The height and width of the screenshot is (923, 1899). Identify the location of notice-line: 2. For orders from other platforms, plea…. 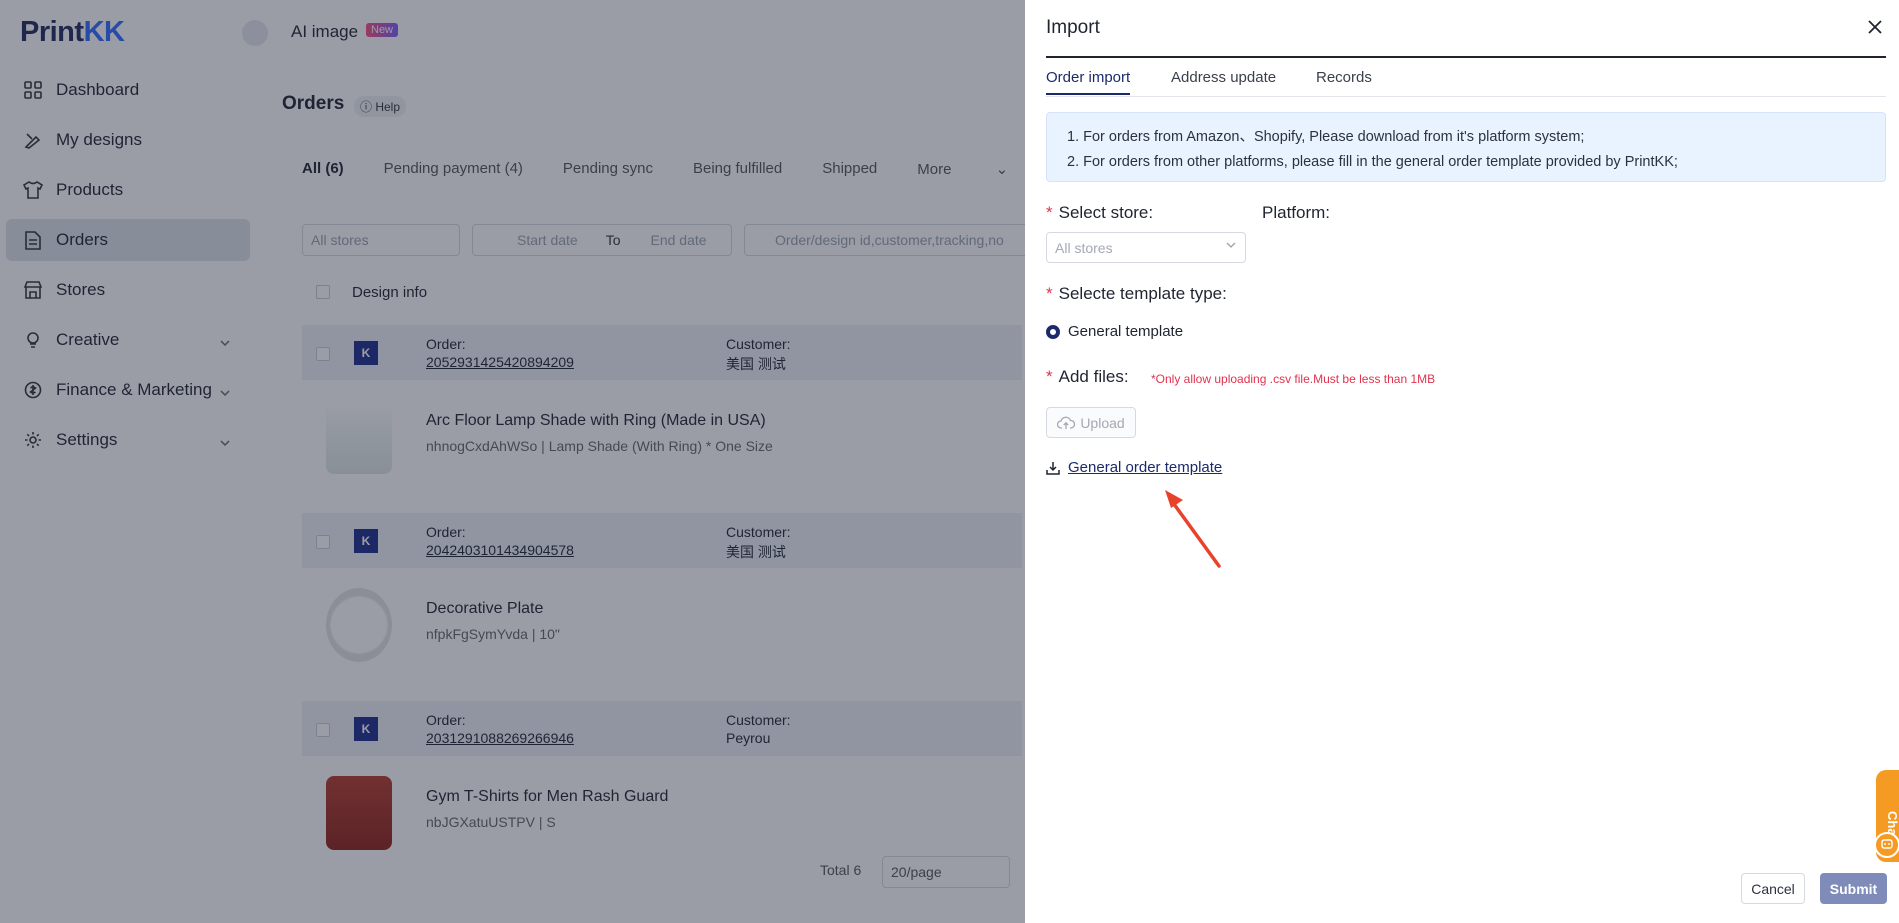
(1372, 162).